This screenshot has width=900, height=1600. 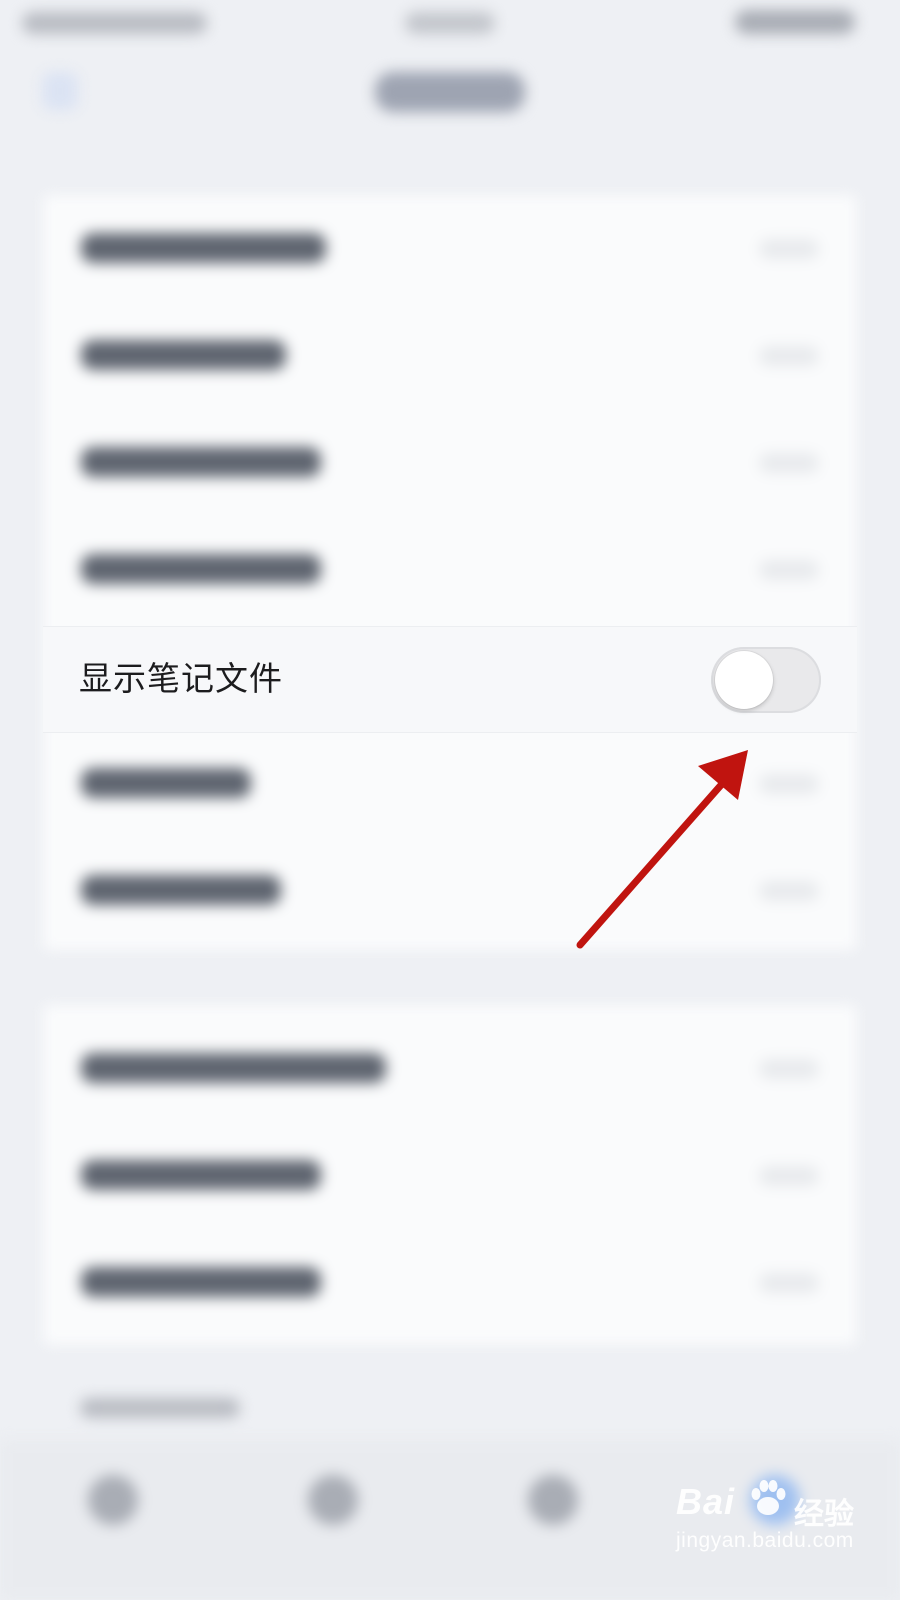 I want to click on section-footer-text, so click(x=160, y=1408).